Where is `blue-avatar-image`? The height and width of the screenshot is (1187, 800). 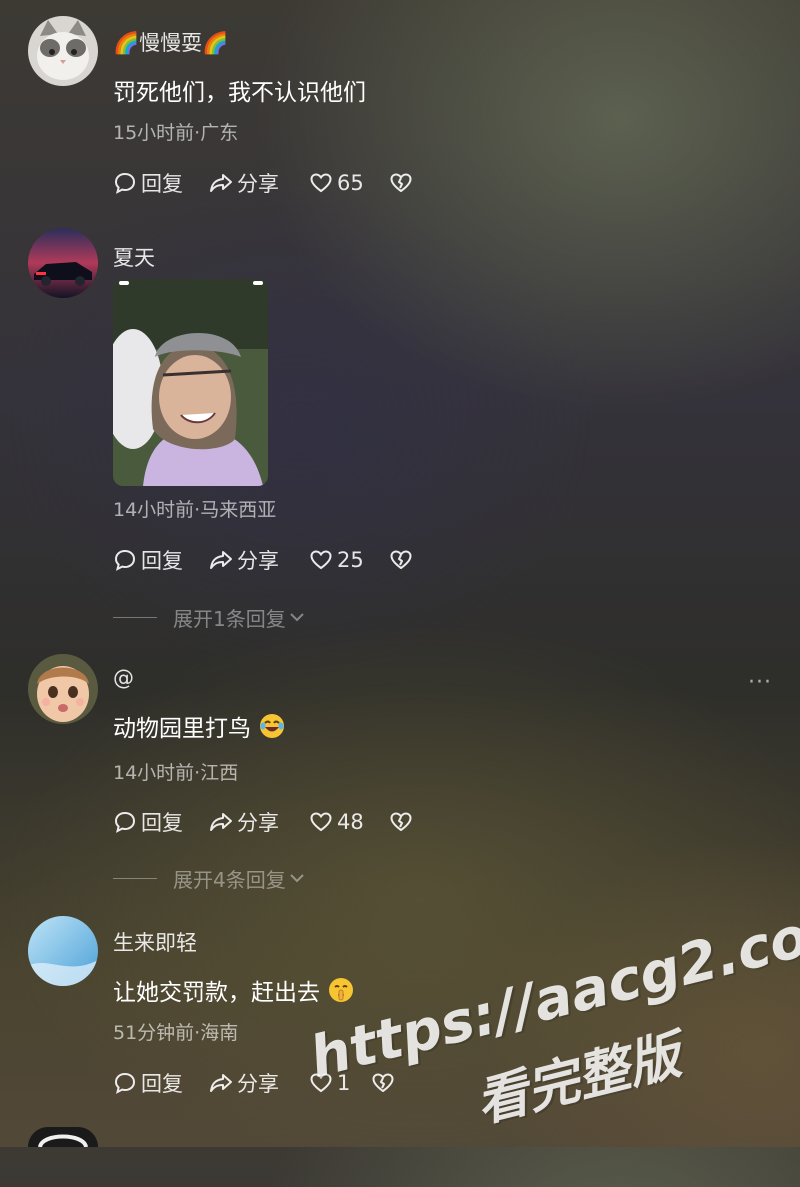
blue-avatar-image is located at coordinates (63, 951).